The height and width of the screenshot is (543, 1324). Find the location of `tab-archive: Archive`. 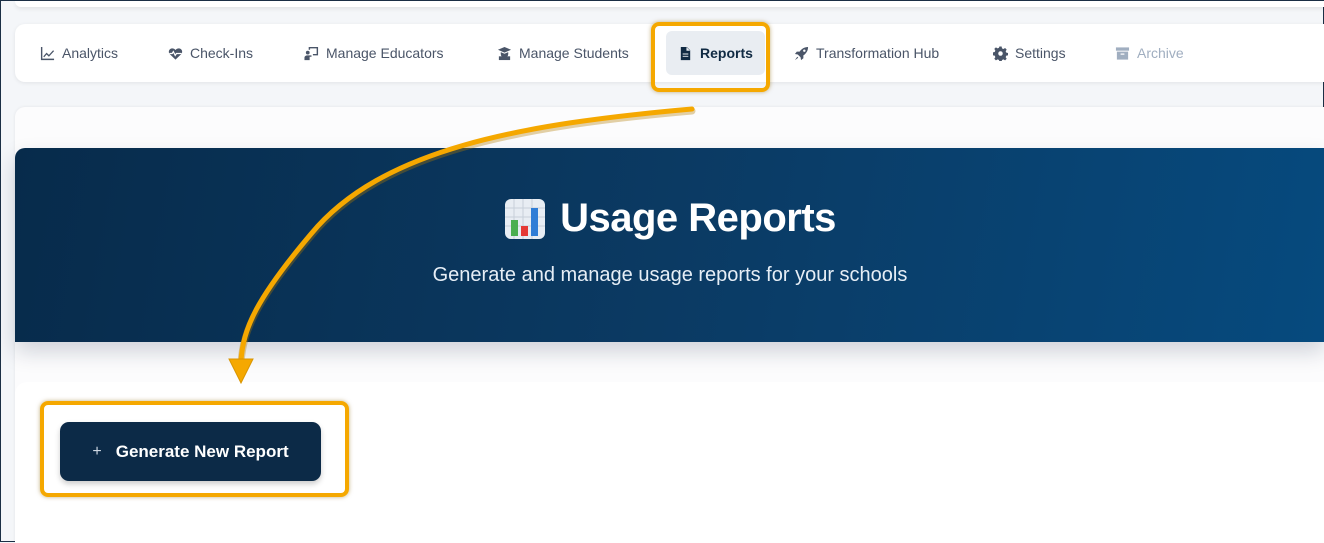

tab-archive: Archive is located at coordinates (1149, 53).